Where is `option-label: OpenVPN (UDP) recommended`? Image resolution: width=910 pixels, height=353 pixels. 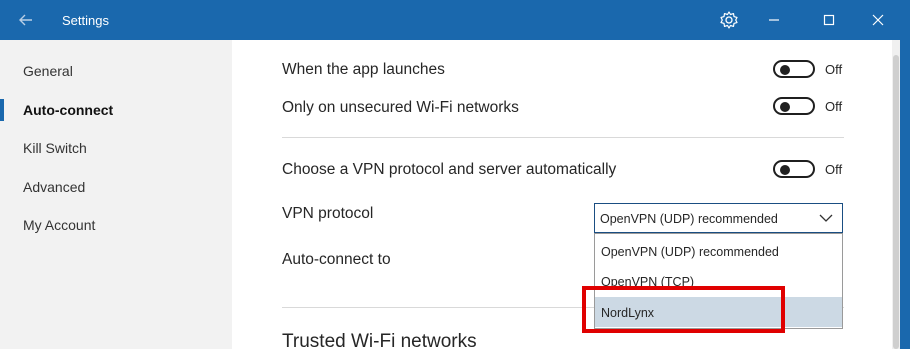
option-label: OpenVPN (UDP) recommended is located at coordinates (690, 252).